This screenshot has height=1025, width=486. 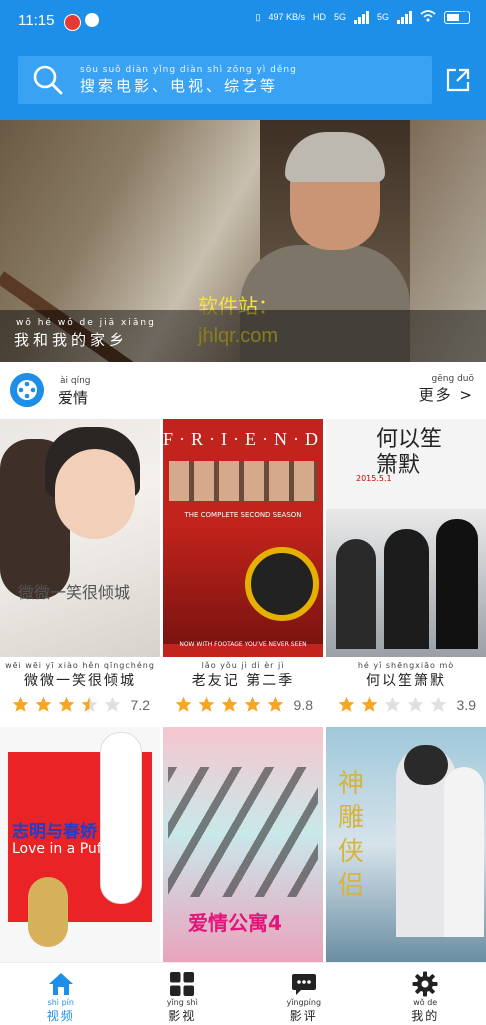 I want to click on movie-card: 爱情公寓4, so click(x=243, y=844).